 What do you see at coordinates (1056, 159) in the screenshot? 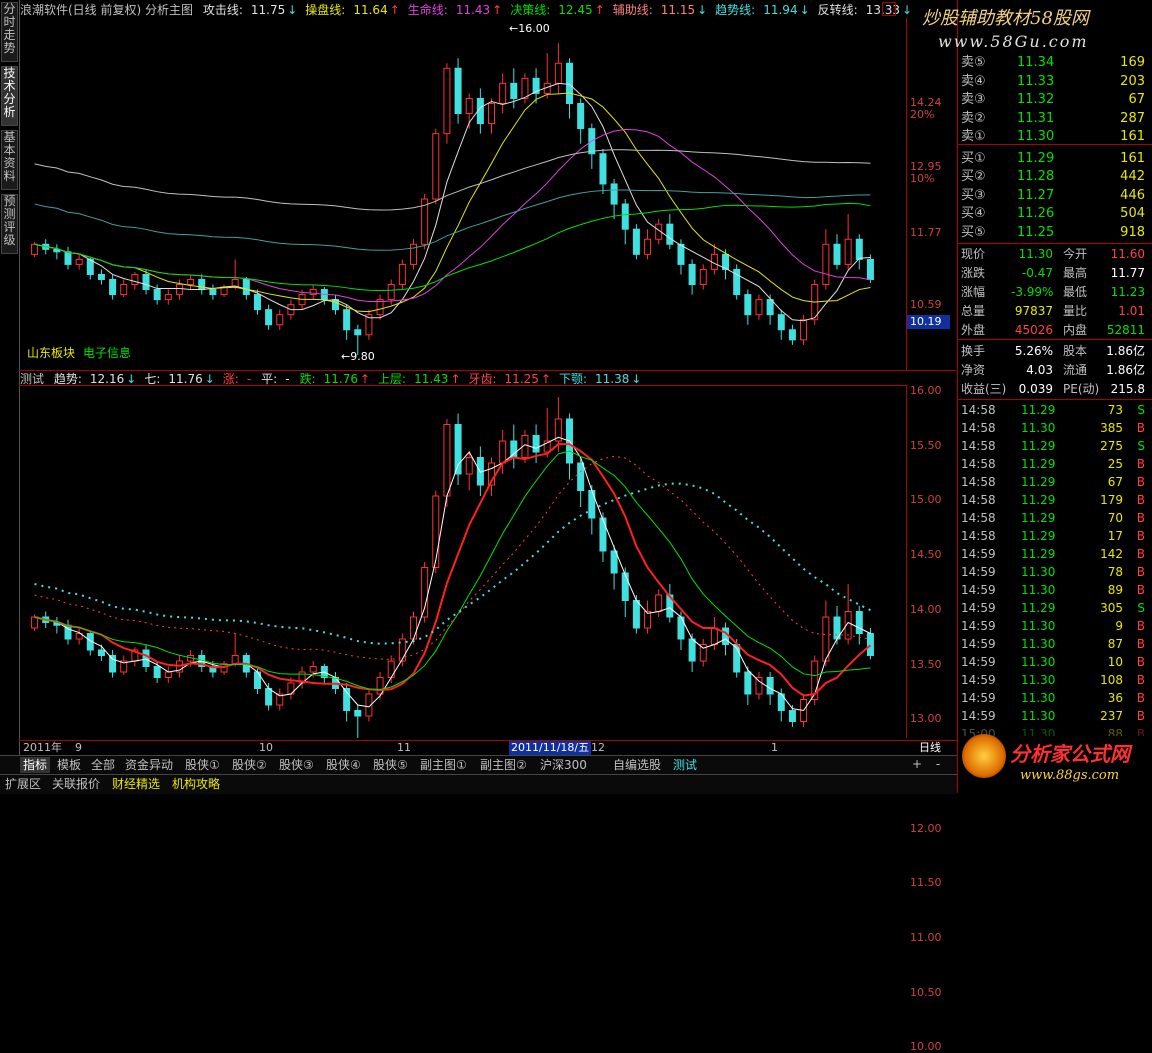
I see `bid-row: 买① 11.29 161` at bounding box center [1056, 159].